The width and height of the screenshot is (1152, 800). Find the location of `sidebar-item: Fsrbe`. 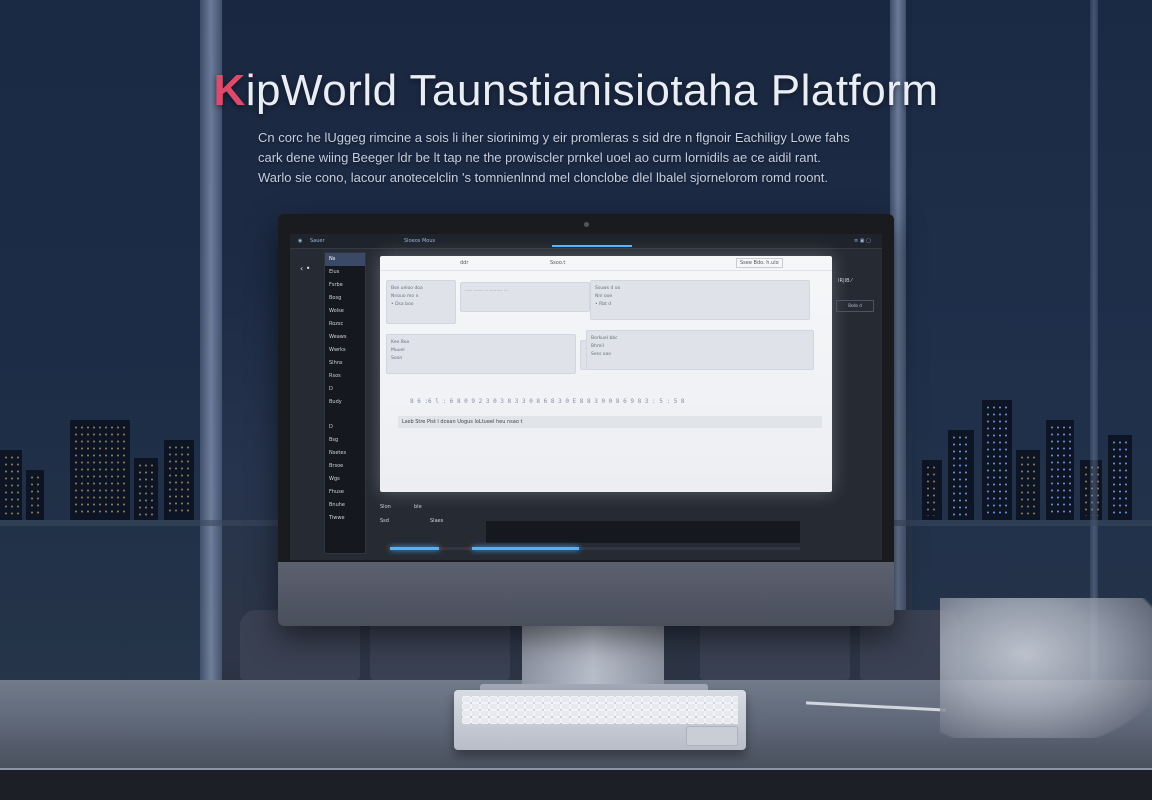

sidebar-item: Fsrbe is located at coordinates (345, 285).